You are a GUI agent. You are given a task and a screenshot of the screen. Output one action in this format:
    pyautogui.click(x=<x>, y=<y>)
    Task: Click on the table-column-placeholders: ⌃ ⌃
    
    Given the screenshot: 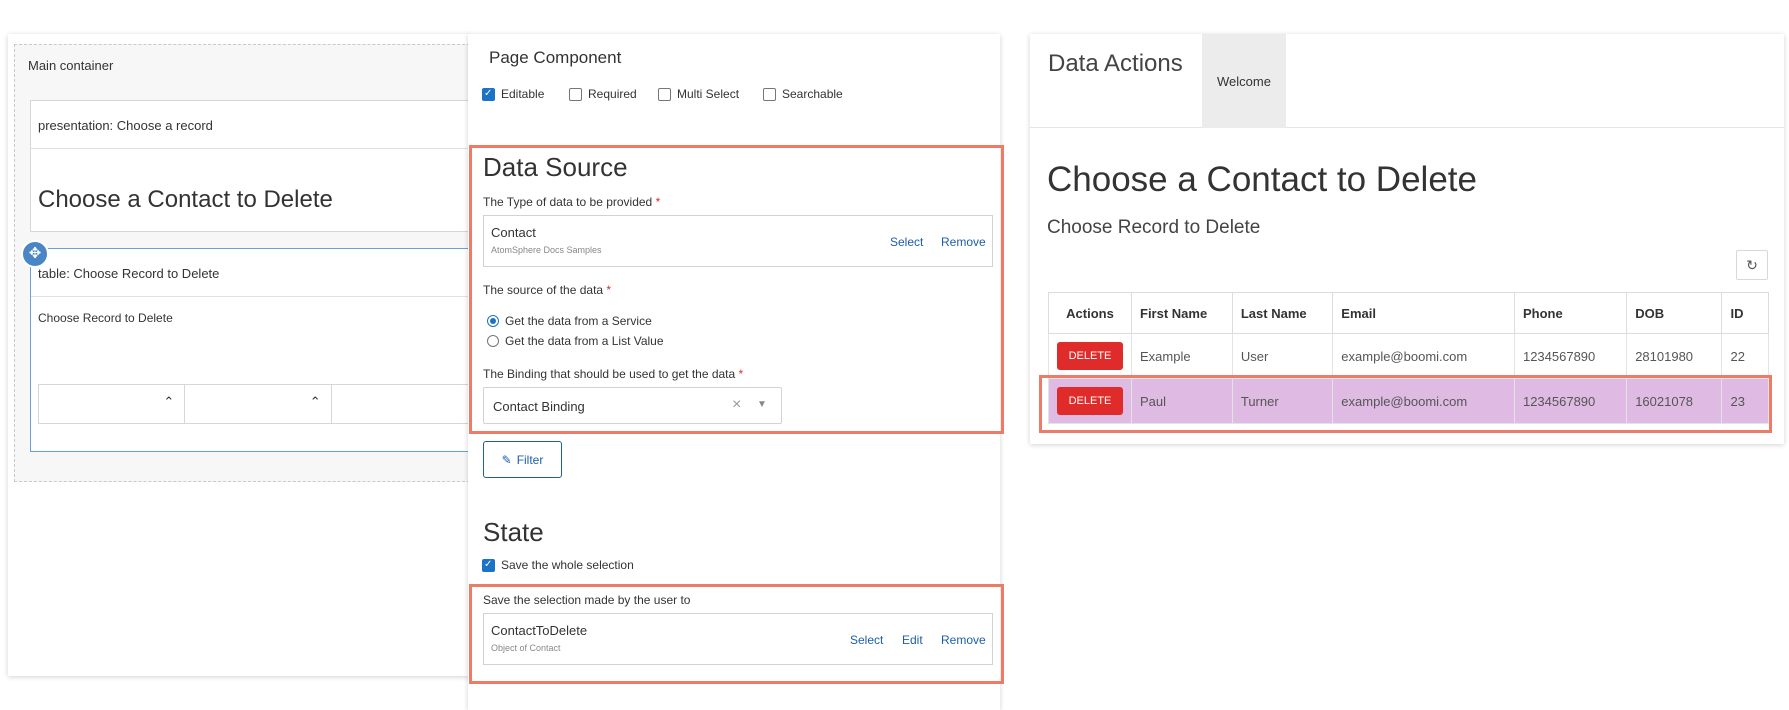 What is the action you would take?
    pyautogui.click(x=258, y=404)
    